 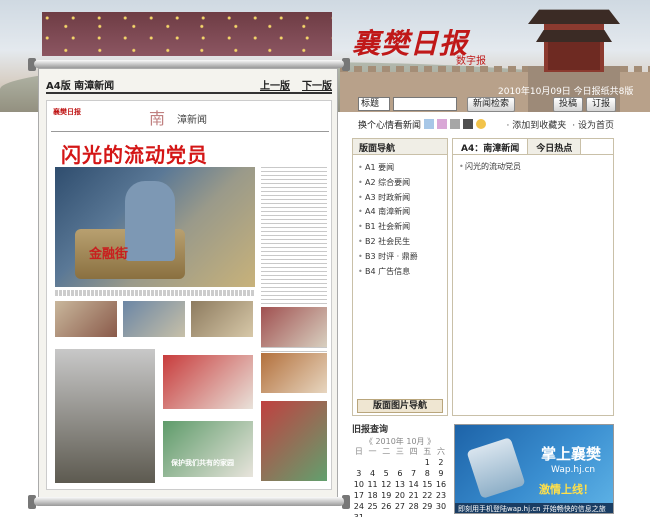 What do you see at coordinates (400, 495) in the screenshot?
I see `calendar-day: 20` at bounding box center [400, 495].